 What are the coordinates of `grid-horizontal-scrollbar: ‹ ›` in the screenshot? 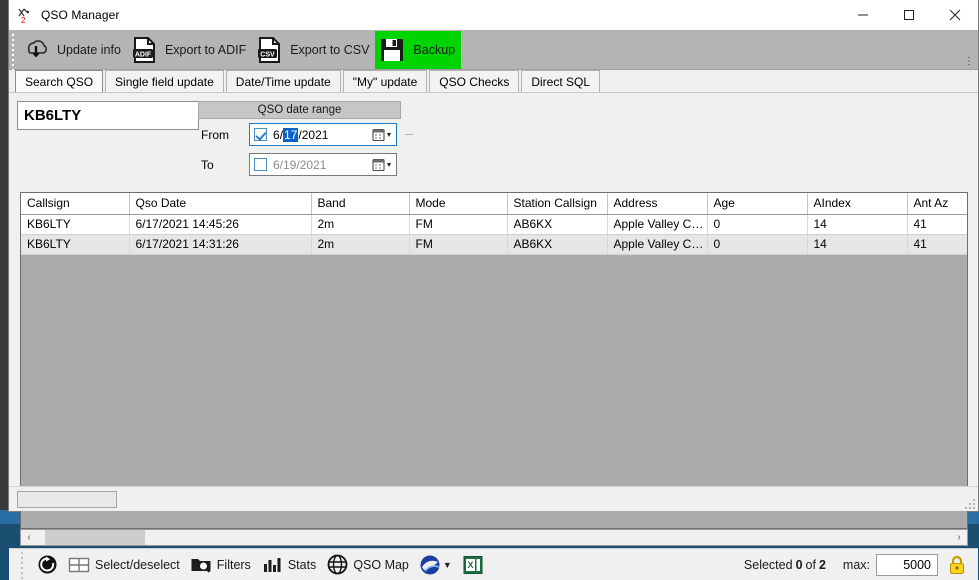 It's located at (494, 537).